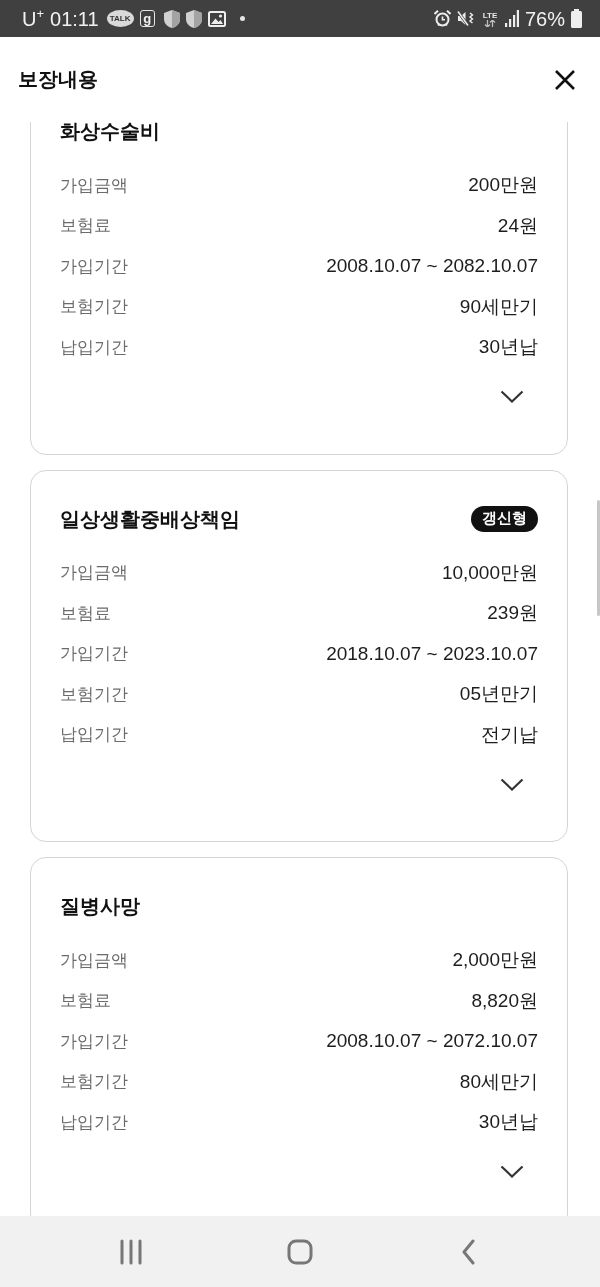  What do you see at coordinates (242, 18) in the screenshot?
I see `notification-dot-icon` at bounding box center [242, 18].